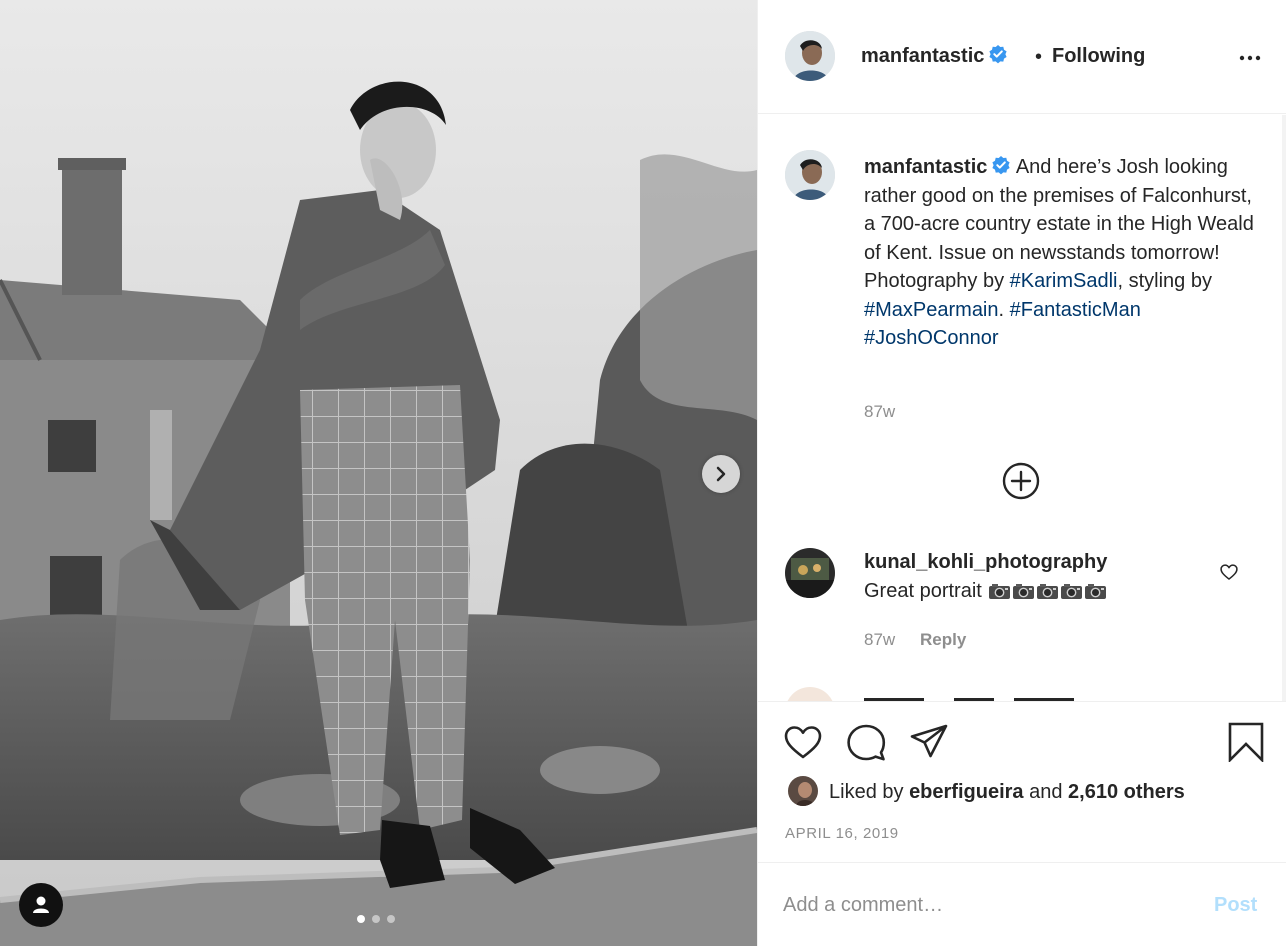 The height and width of the screenshot is (946, 1286). Describe the element at coordinates (923, 591) in the screenshot. I see `comment-body: Great portrait` at that location.